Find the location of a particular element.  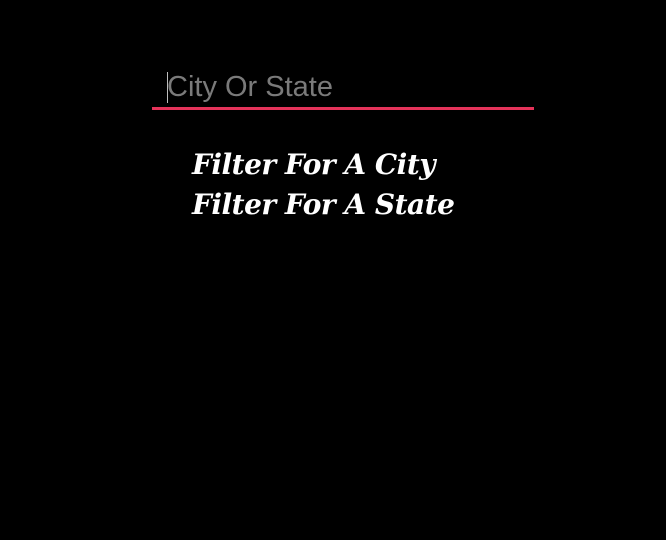

search-field is located at coordinates (343, 89).